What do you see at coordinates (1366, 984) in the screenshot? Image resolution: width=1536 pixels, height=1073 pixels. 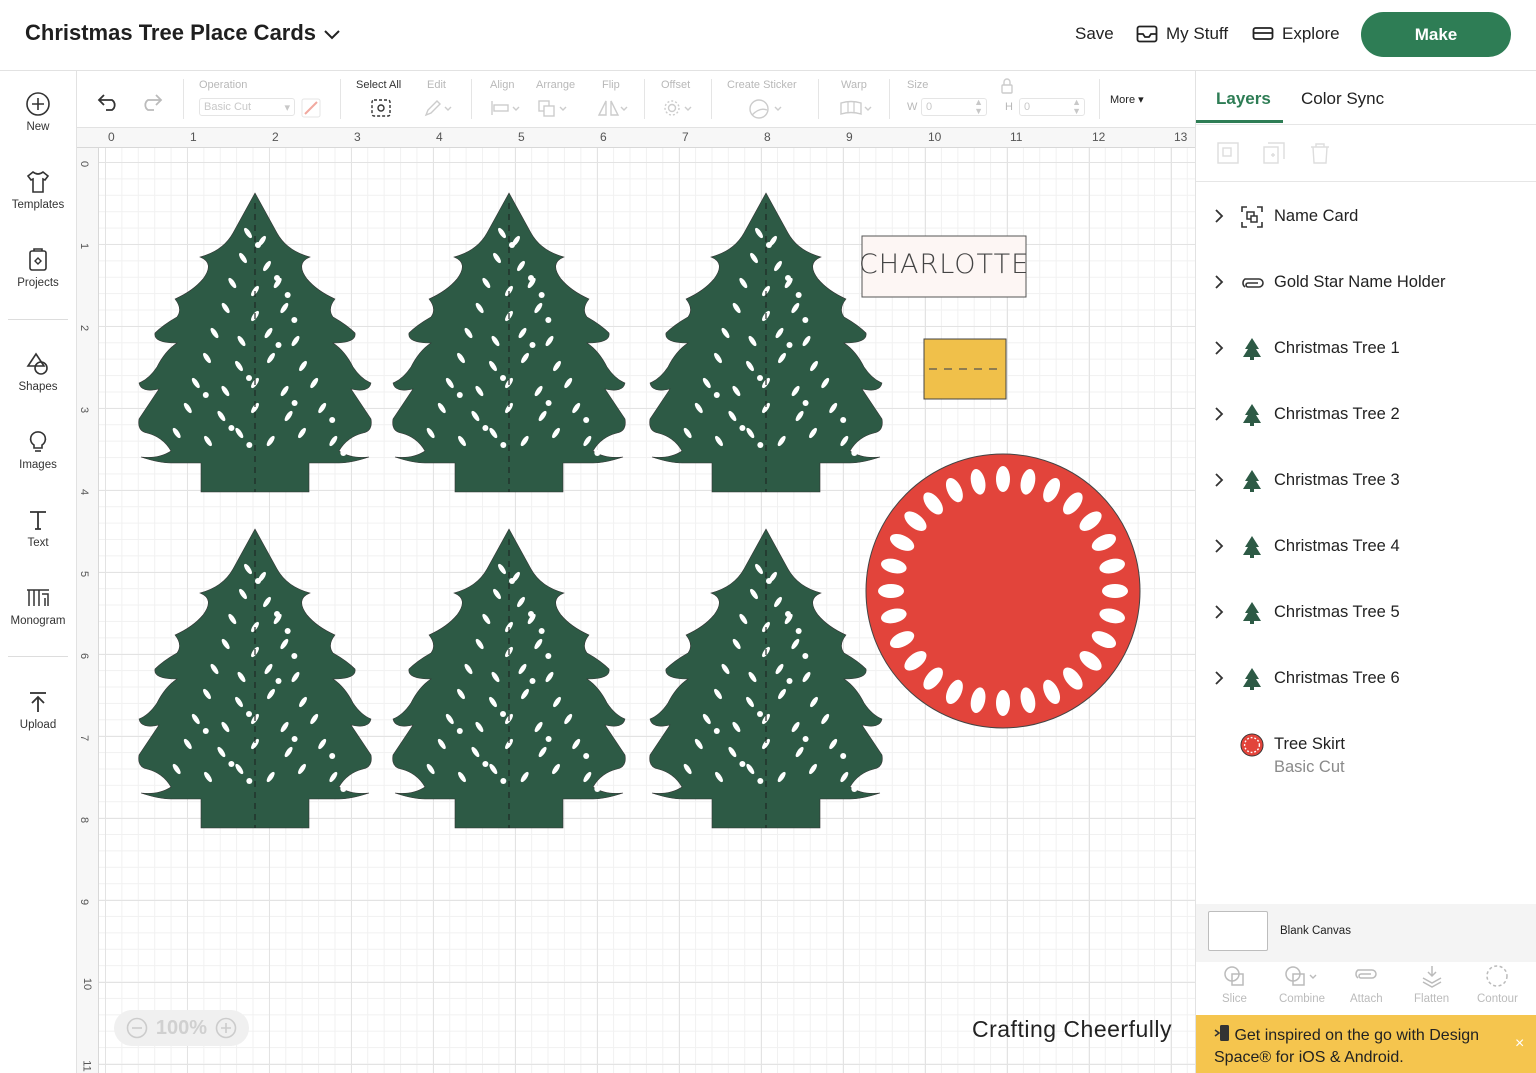 I see `attach-button: Attach` at bounding box center [1366, 984].